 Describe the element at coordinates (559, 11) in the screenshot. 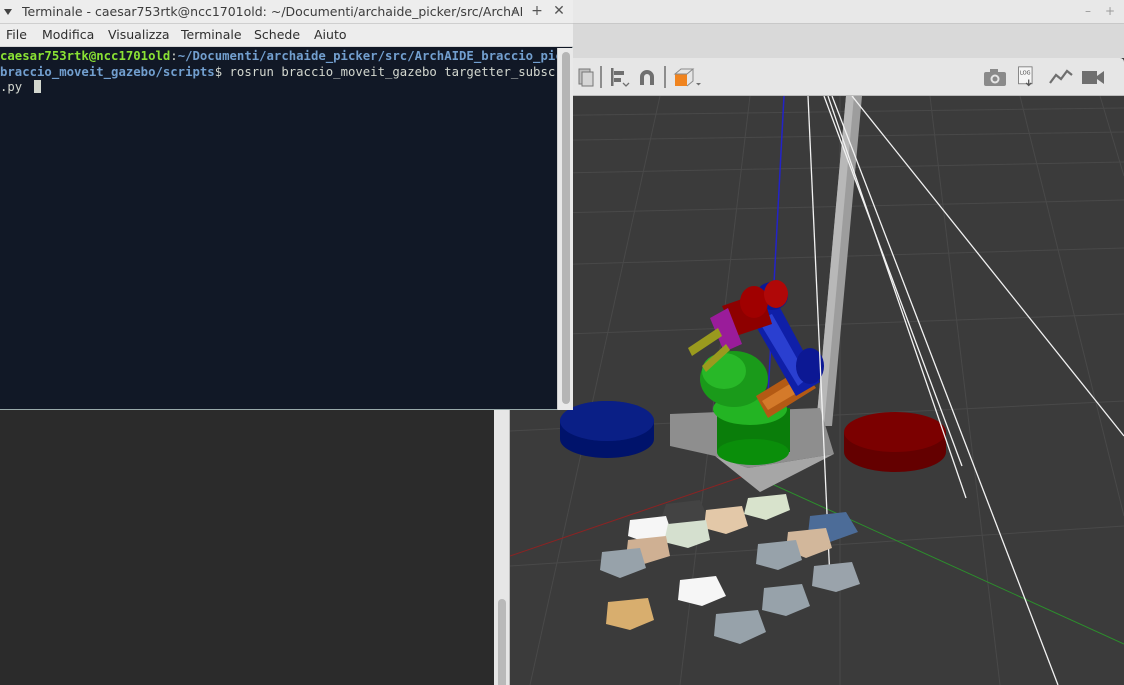

I see `terminal-close-button: ✕` at that location.